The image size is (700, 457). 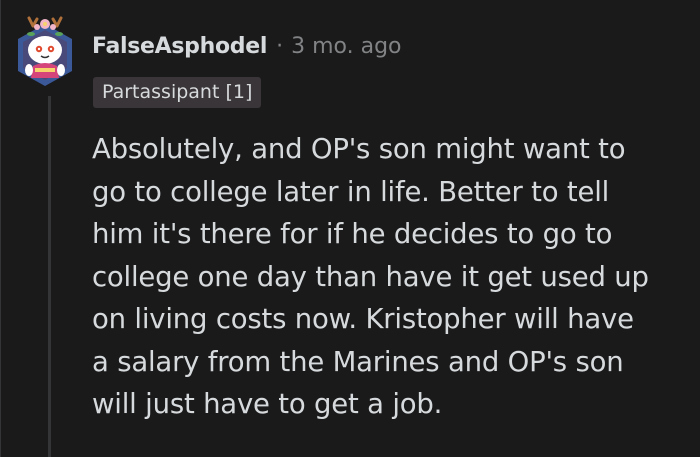 I want to click on snoo-avatar-icon, so click(x=45, y=51).